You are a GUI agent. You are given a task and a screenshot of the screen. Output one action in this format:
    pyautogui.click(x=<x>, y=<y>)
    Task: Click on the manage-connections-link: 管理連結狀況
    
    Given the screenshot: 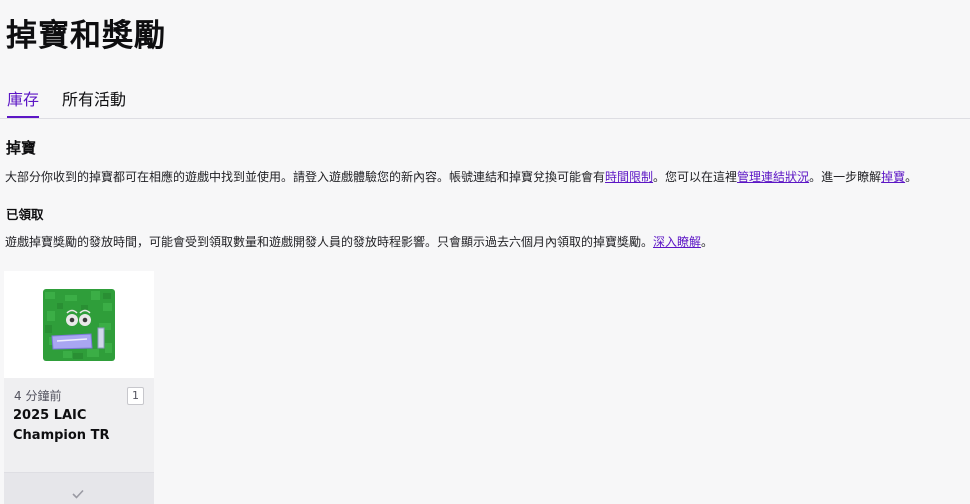 What is the action you would take?
    pyautogui.click(x=773, y=177)
    